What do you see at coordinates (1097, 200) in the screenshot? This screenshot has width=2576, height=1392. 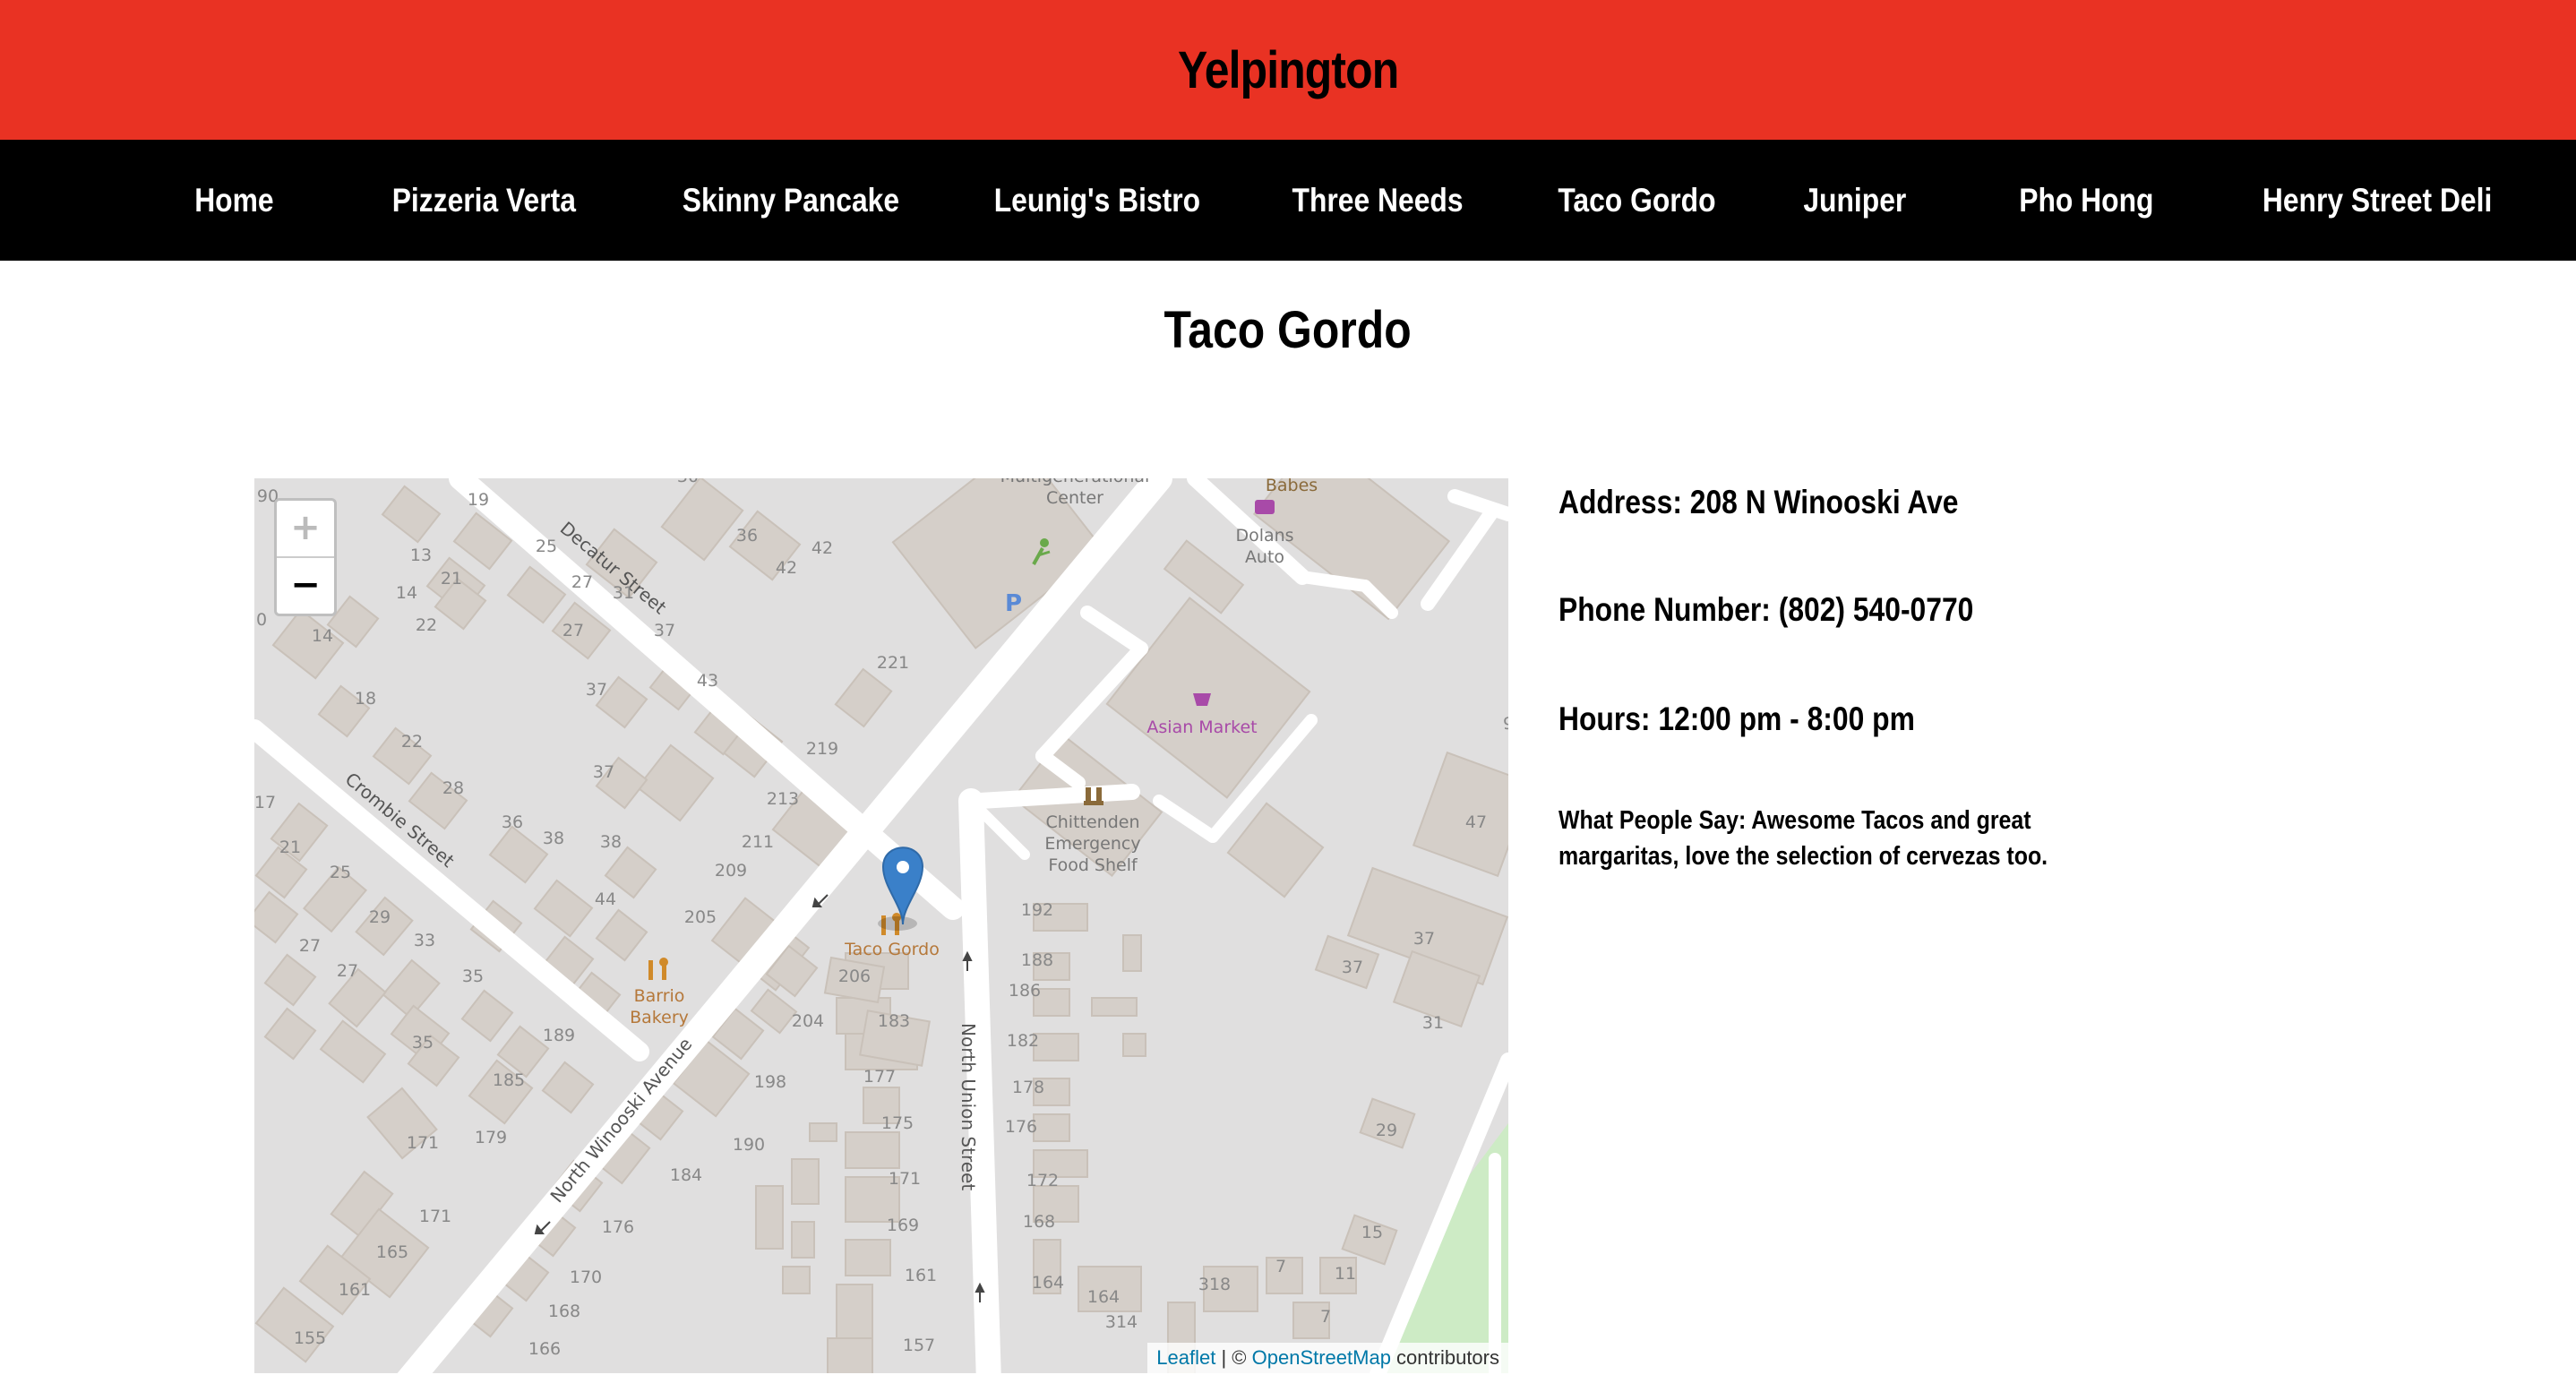 I see `nav-leunigs-bistro: Leunig's Bistro` at bounding box center [1097, 200].